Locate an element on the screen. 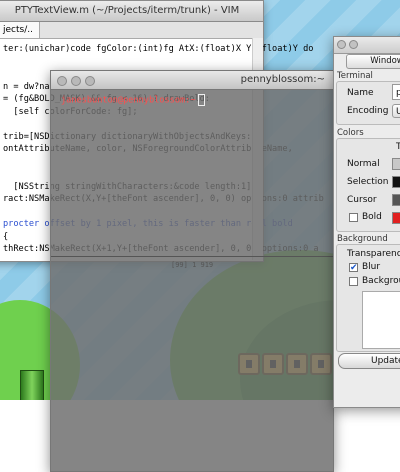  background-image-well is located at coordinates (381, 320).